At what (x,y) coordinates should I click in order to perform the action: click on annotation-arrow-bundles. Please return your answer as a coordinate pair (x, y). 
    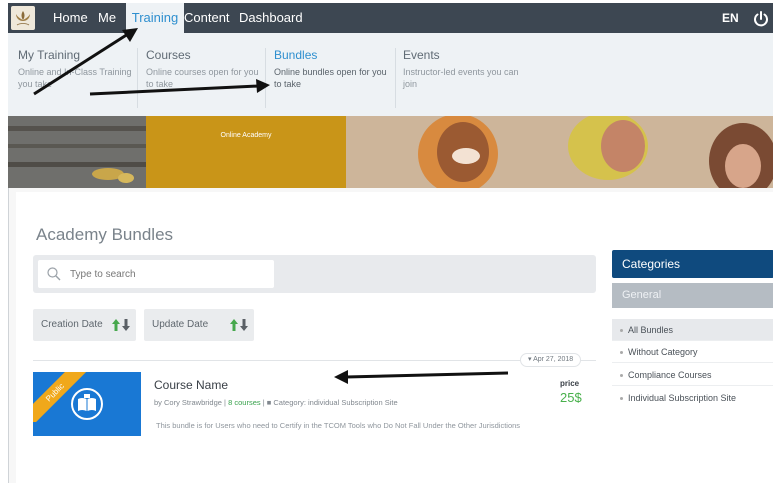
    Looking at the image, I should click on (179, 87).